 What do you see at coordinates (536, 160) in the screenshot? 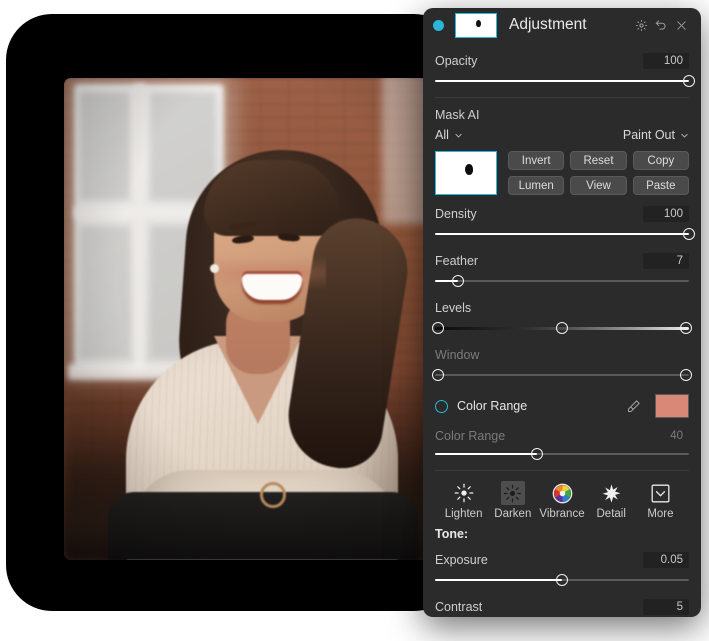
I see `invert-button: Invert` at bounding box center [536, 160].